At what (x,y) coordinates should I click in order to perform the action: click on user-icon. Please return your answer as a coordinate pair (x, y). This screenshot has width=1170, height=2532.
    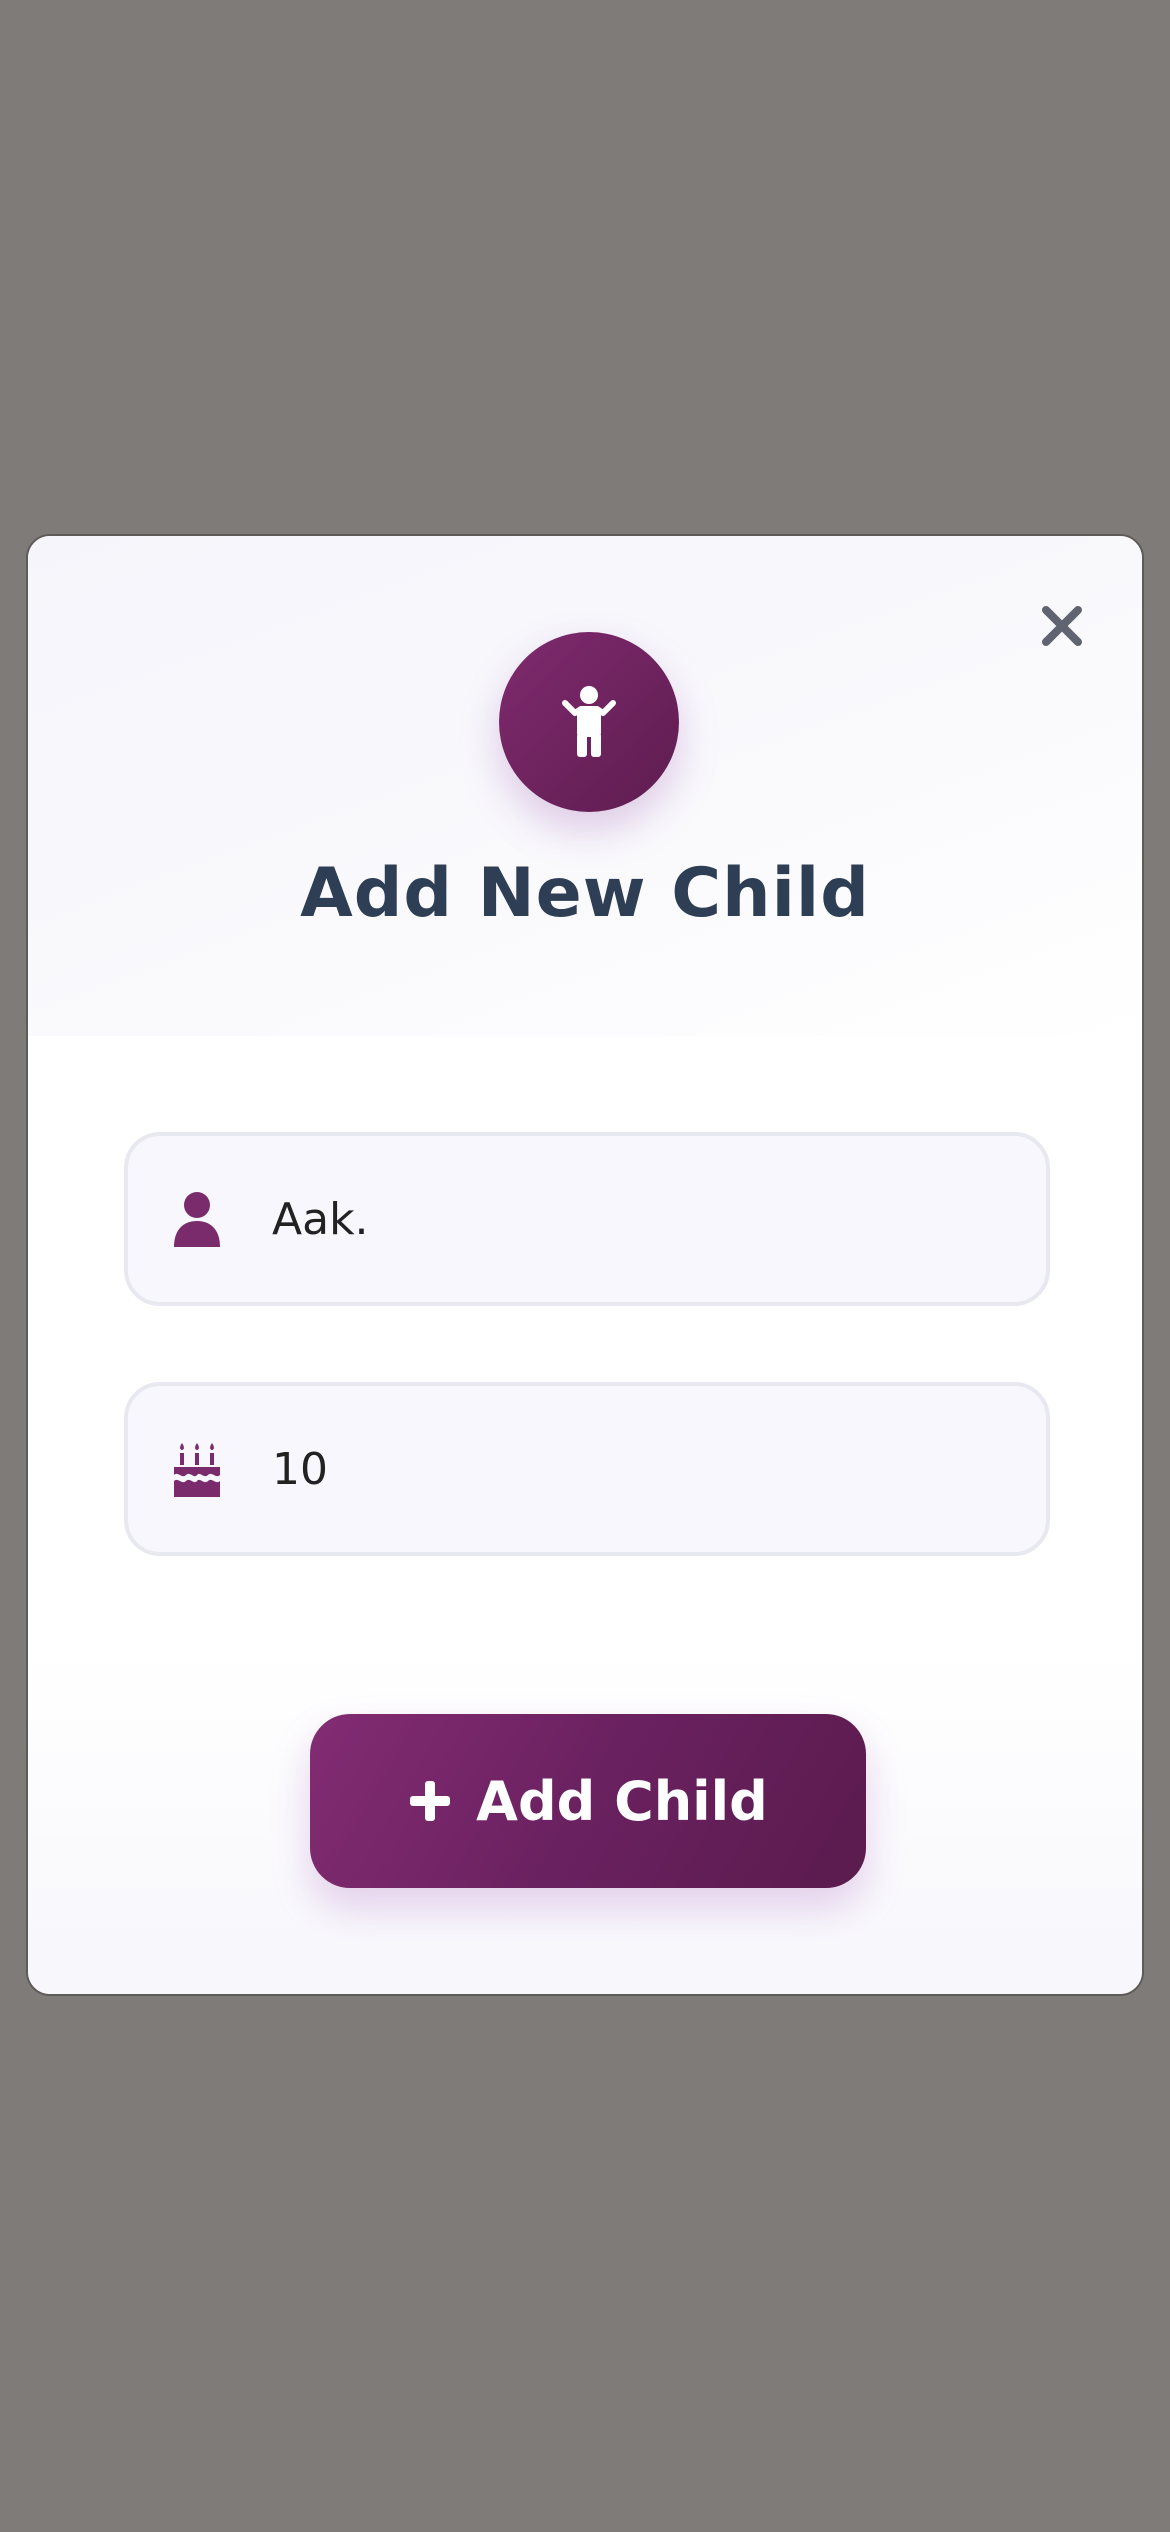
    Looking at the image, I should click on (197, 1219).